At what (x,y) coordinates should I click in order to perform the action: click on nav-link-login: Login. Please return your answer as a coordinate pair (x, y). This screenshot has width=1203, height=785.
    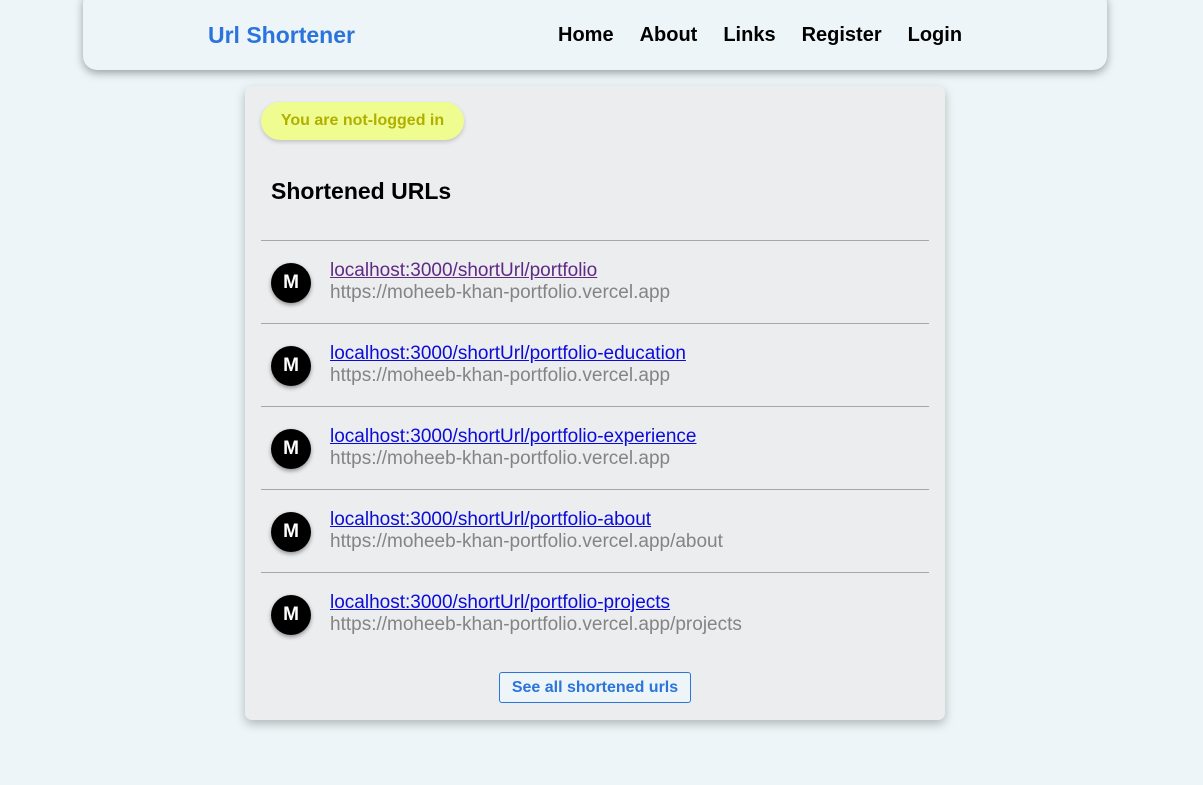
    Looking at the image, I should click on (935, 35).